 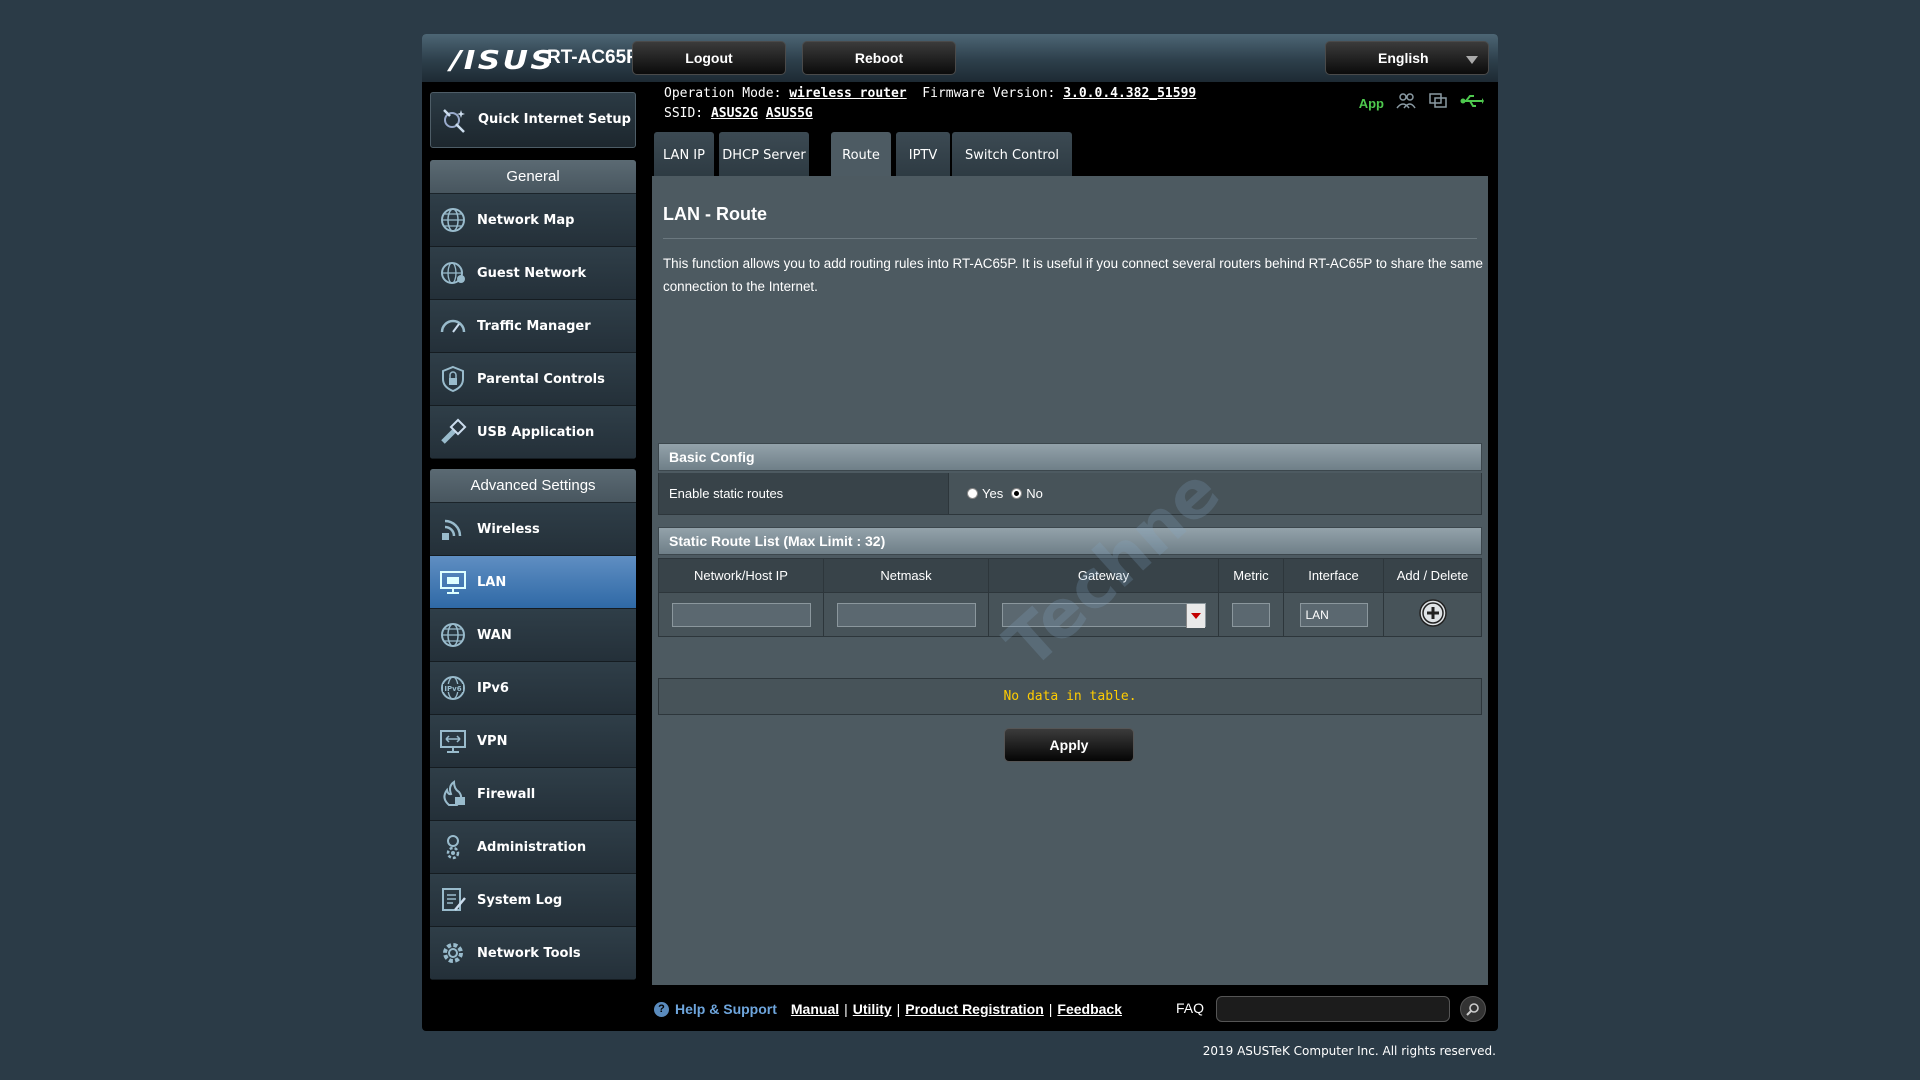 What do you see at coordinates (661, 1009) in the screenshot?
I see `help-icon: ?` at bounding box center [661, 1009].